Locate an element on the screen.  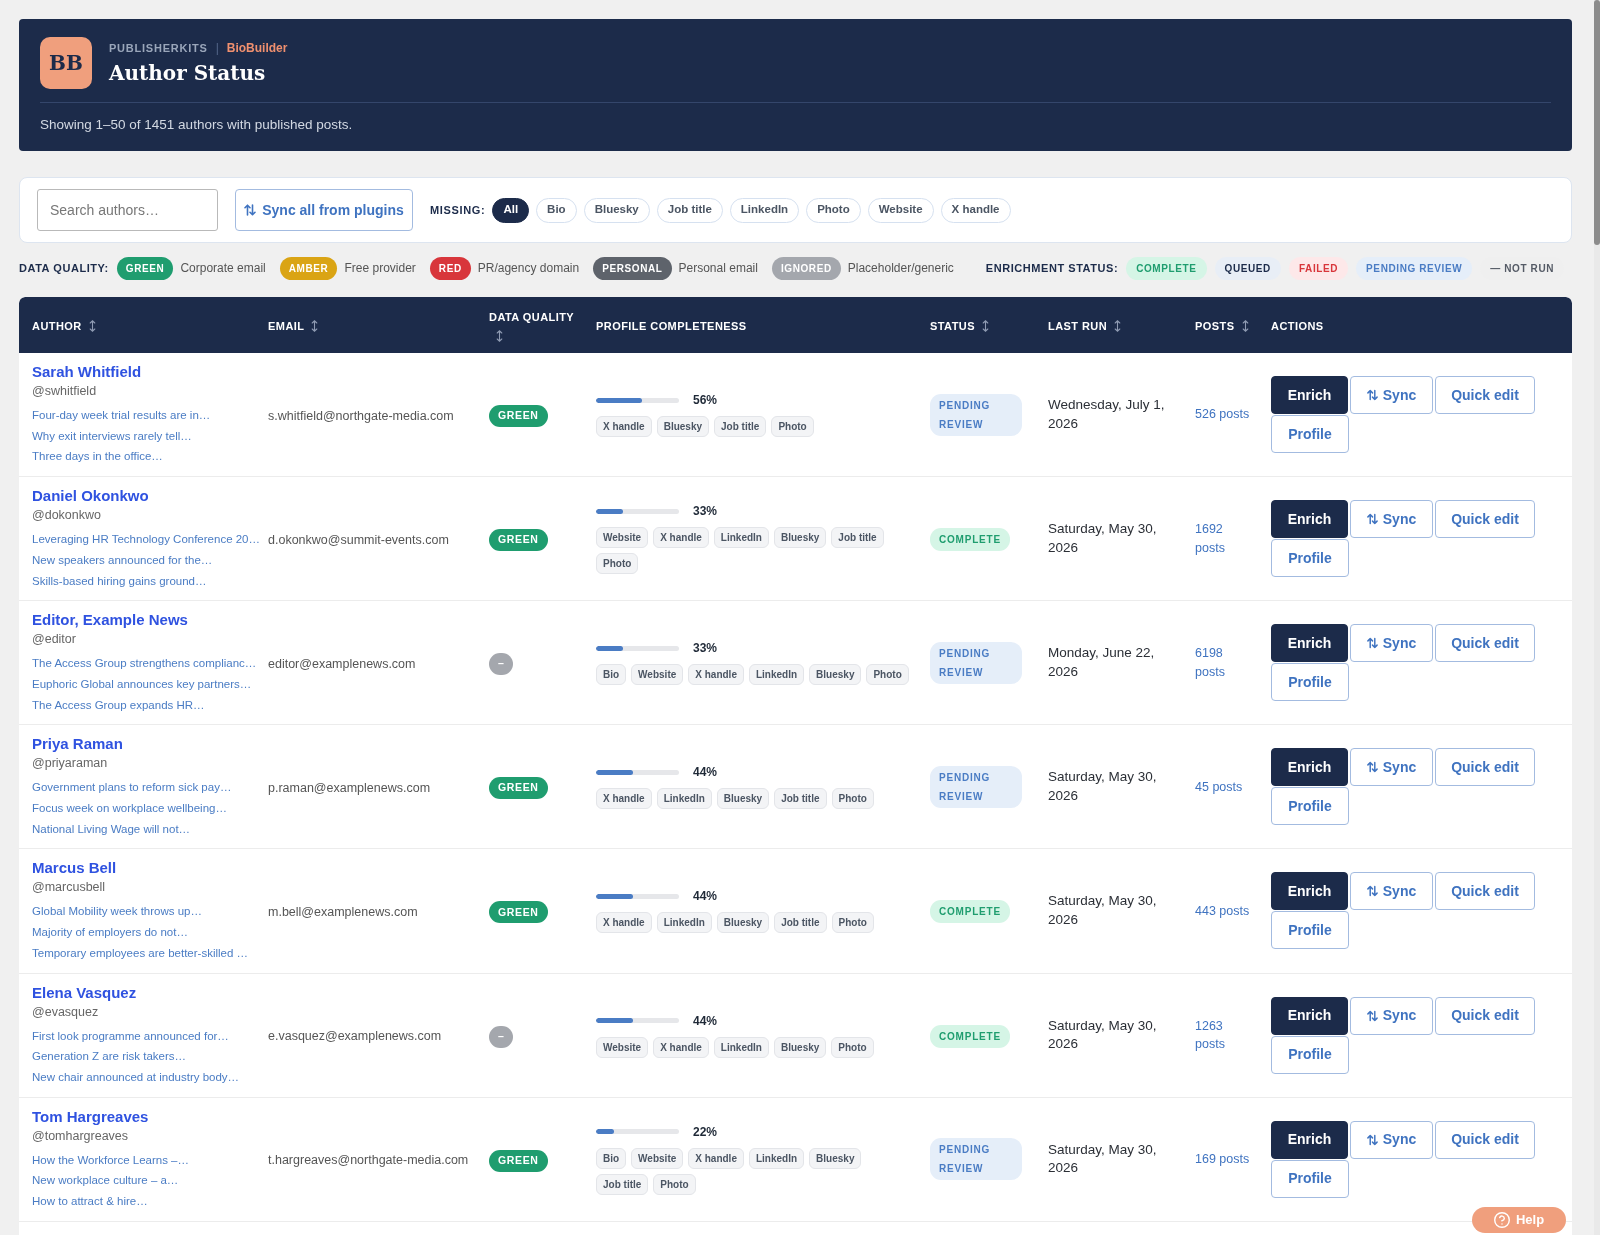
column-header: LAST RUN is located at coordinates (1078, 325).